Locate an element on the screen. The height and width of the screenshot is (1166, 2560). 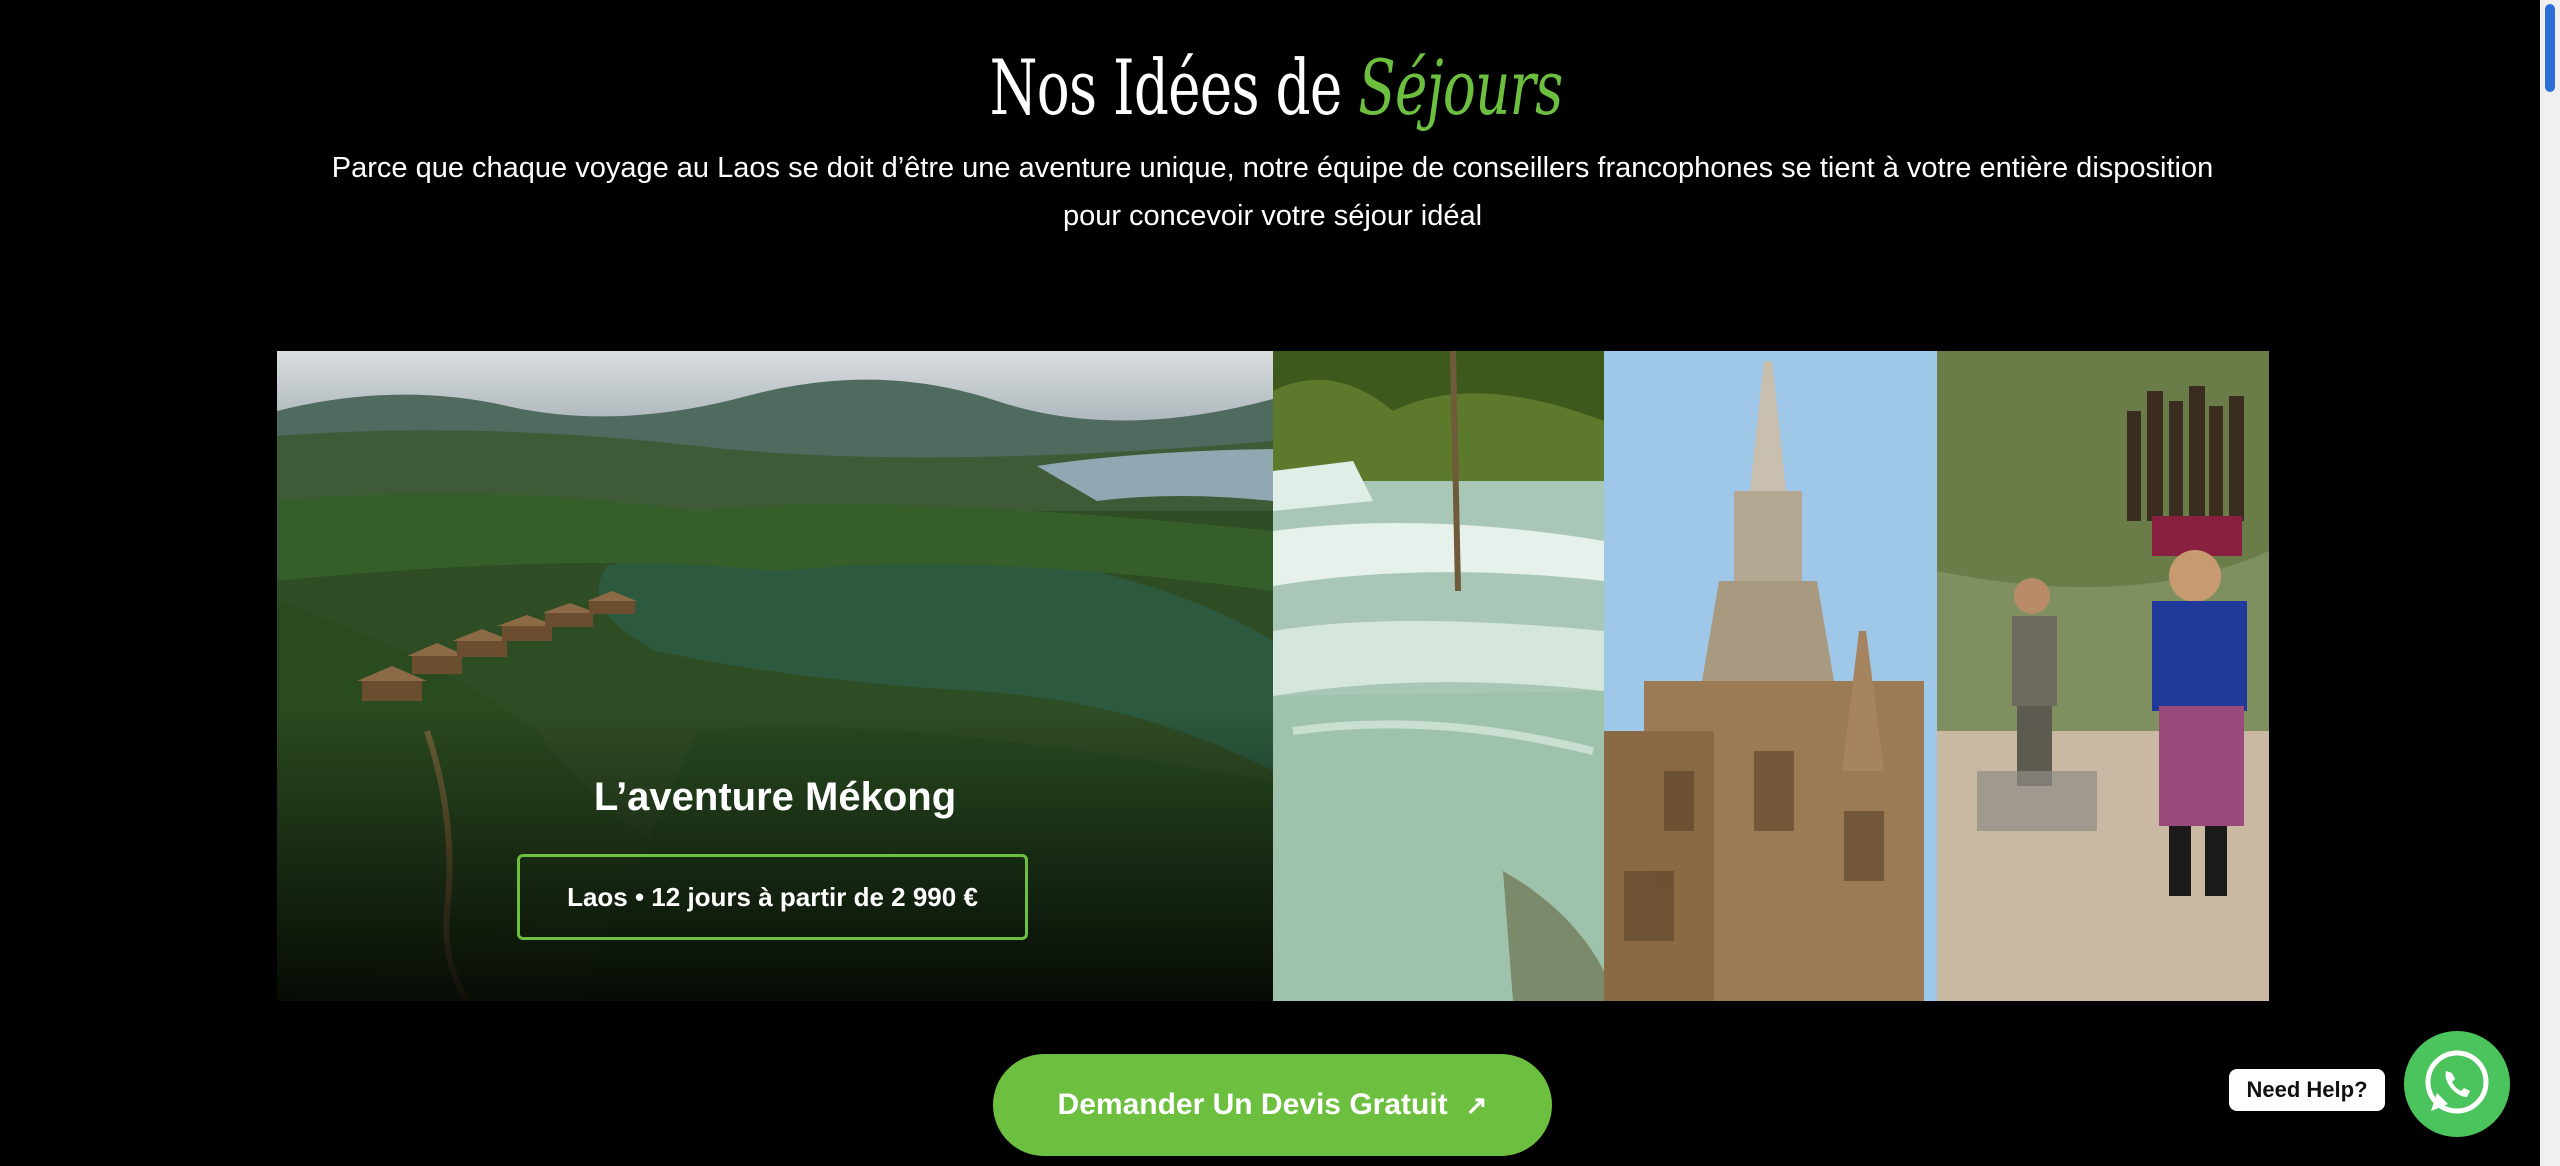
whatsapp-button is located at coordinates (2457, 1084).